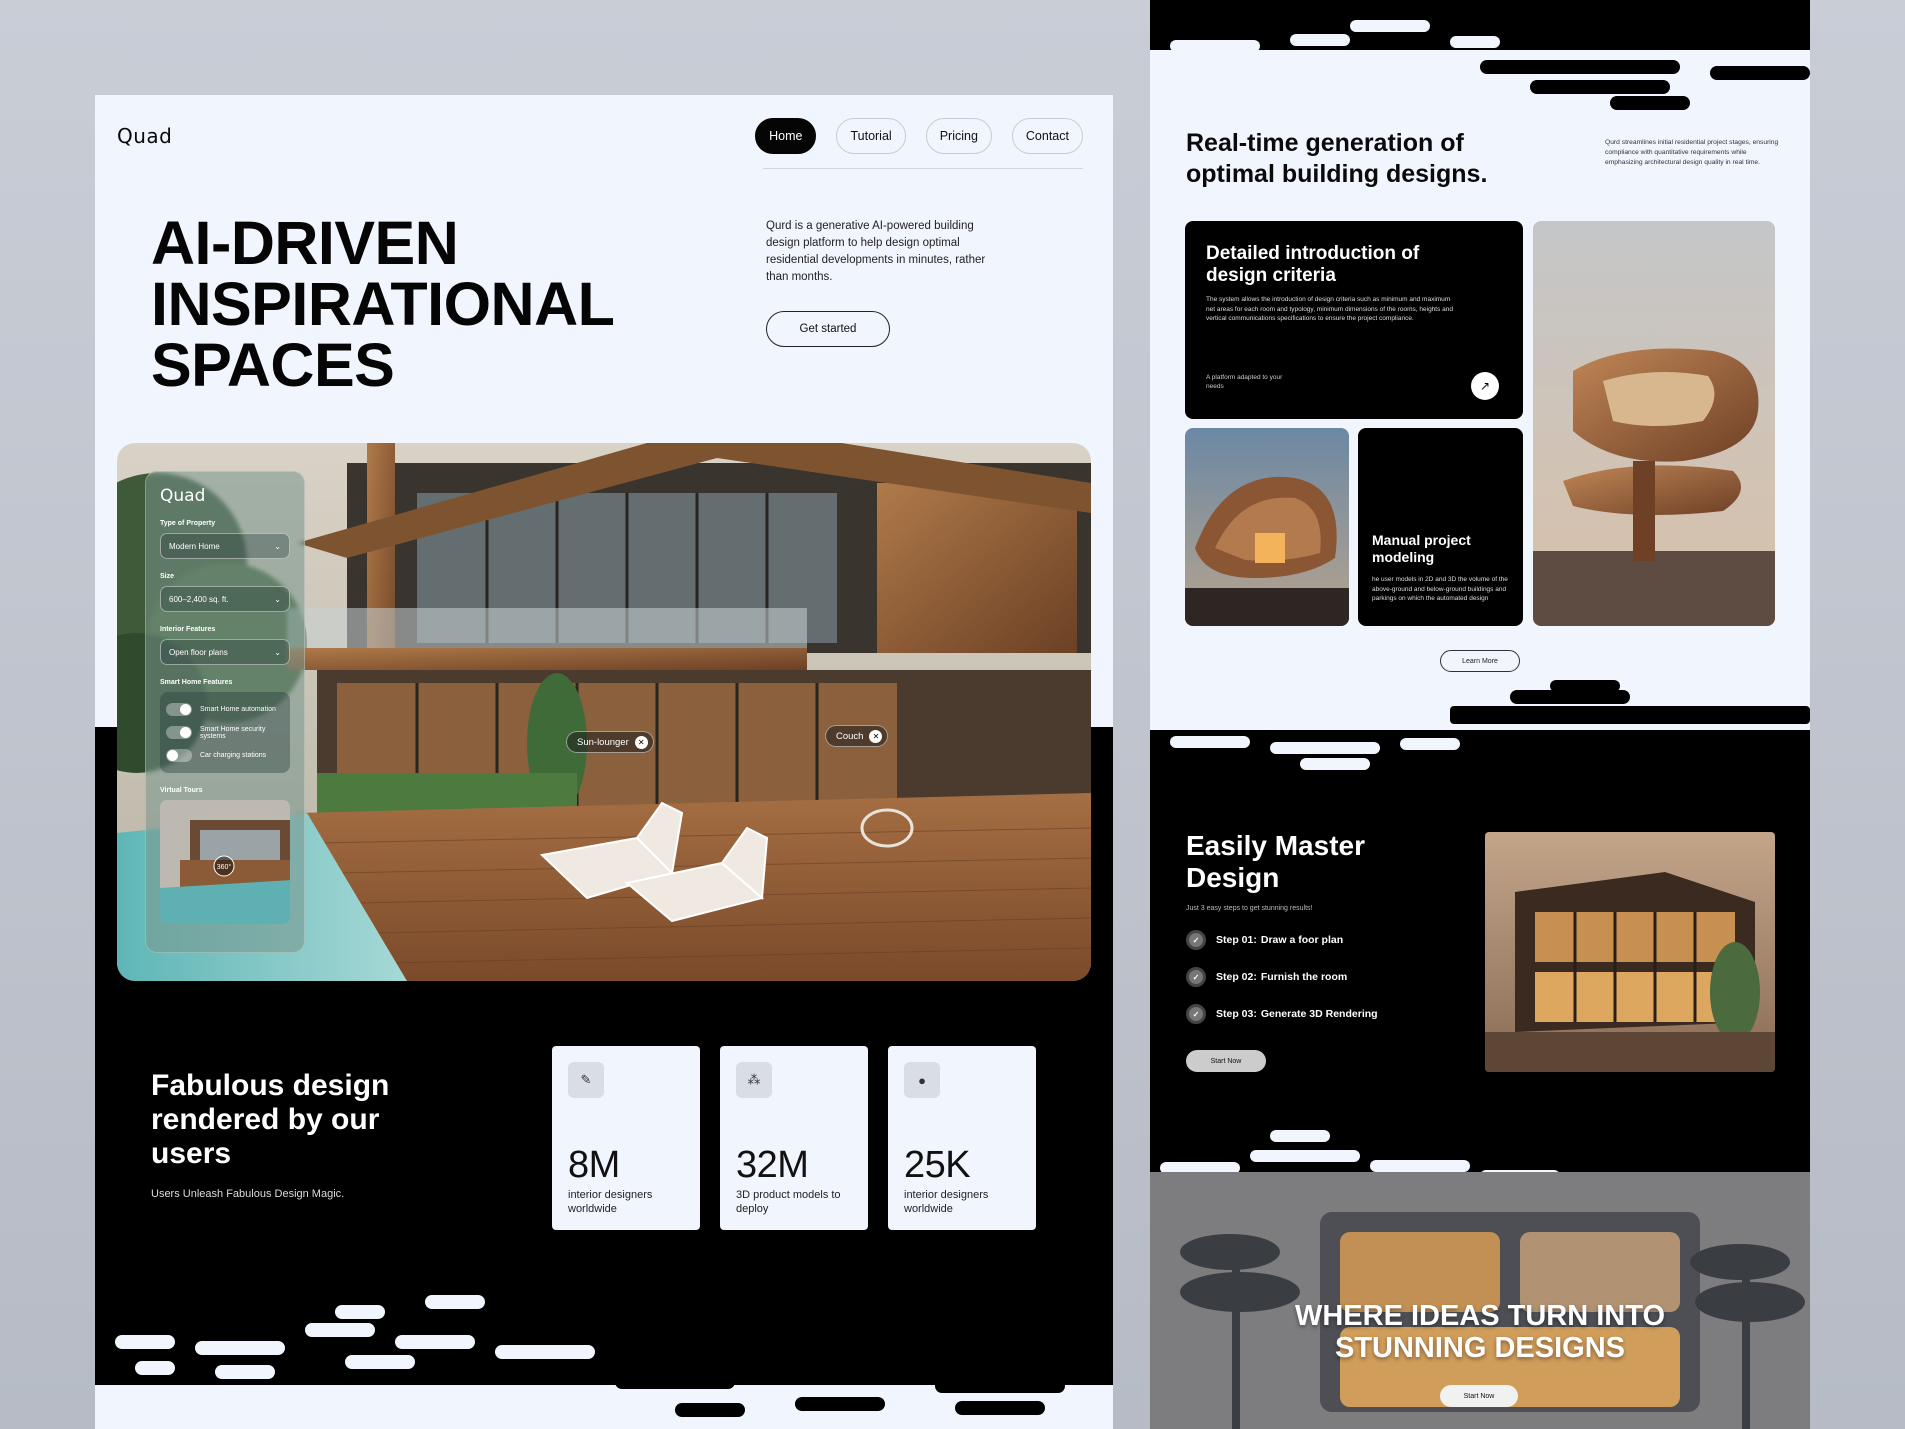  I want to click on type-label: Type of Property, so click(188, 523).